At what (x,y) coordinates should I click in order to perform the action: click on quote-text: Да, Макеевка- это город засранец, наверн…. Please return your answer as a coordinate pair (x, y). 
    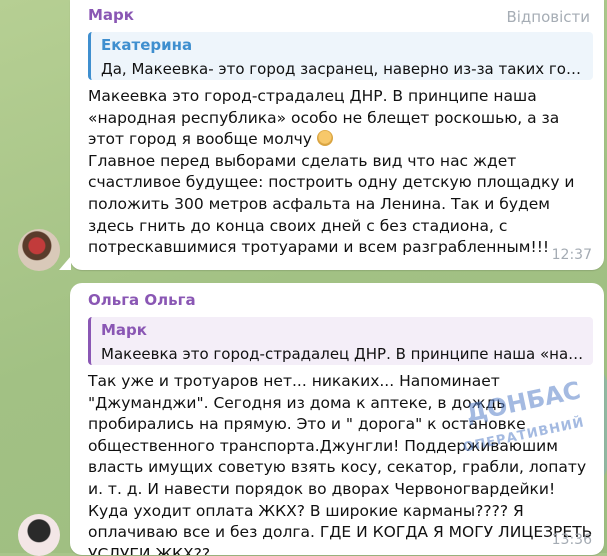
    Looking at the image, I should click on (344, 69).